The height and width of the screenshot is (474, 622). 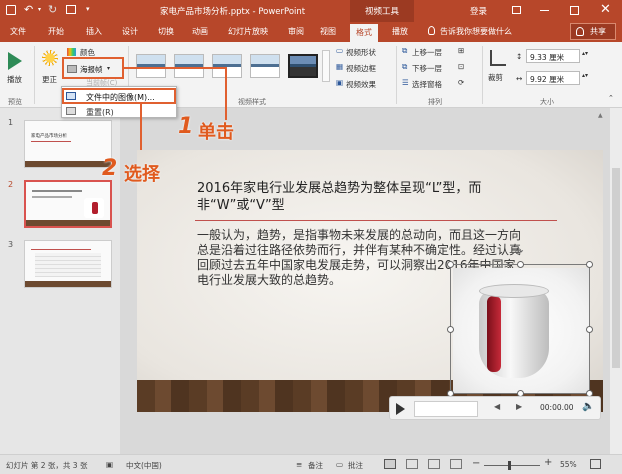 I want to click on tab-slideshow: 幻灯片放映, so click(x=248, y=31).